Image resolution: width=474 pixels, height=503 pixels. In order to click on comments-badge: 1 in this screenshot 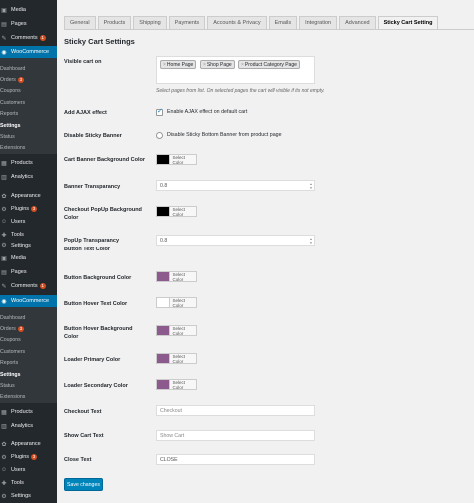, I will do `click(42, 286)`.